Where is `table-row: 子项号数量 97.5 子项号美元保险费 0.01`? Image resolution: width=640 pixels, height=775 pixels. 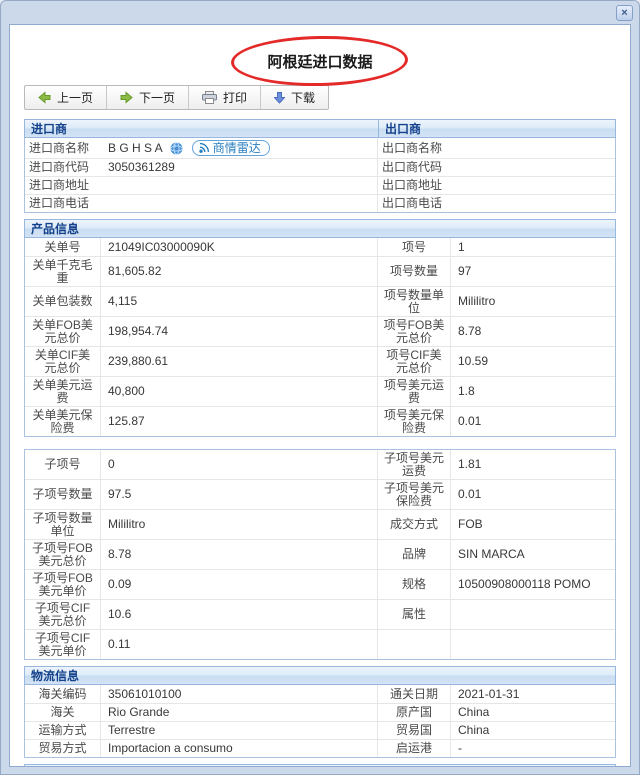 table-row: 子项号数量 97.5 子项号美元保险费 0.01 is located at coordinates (320, 494).